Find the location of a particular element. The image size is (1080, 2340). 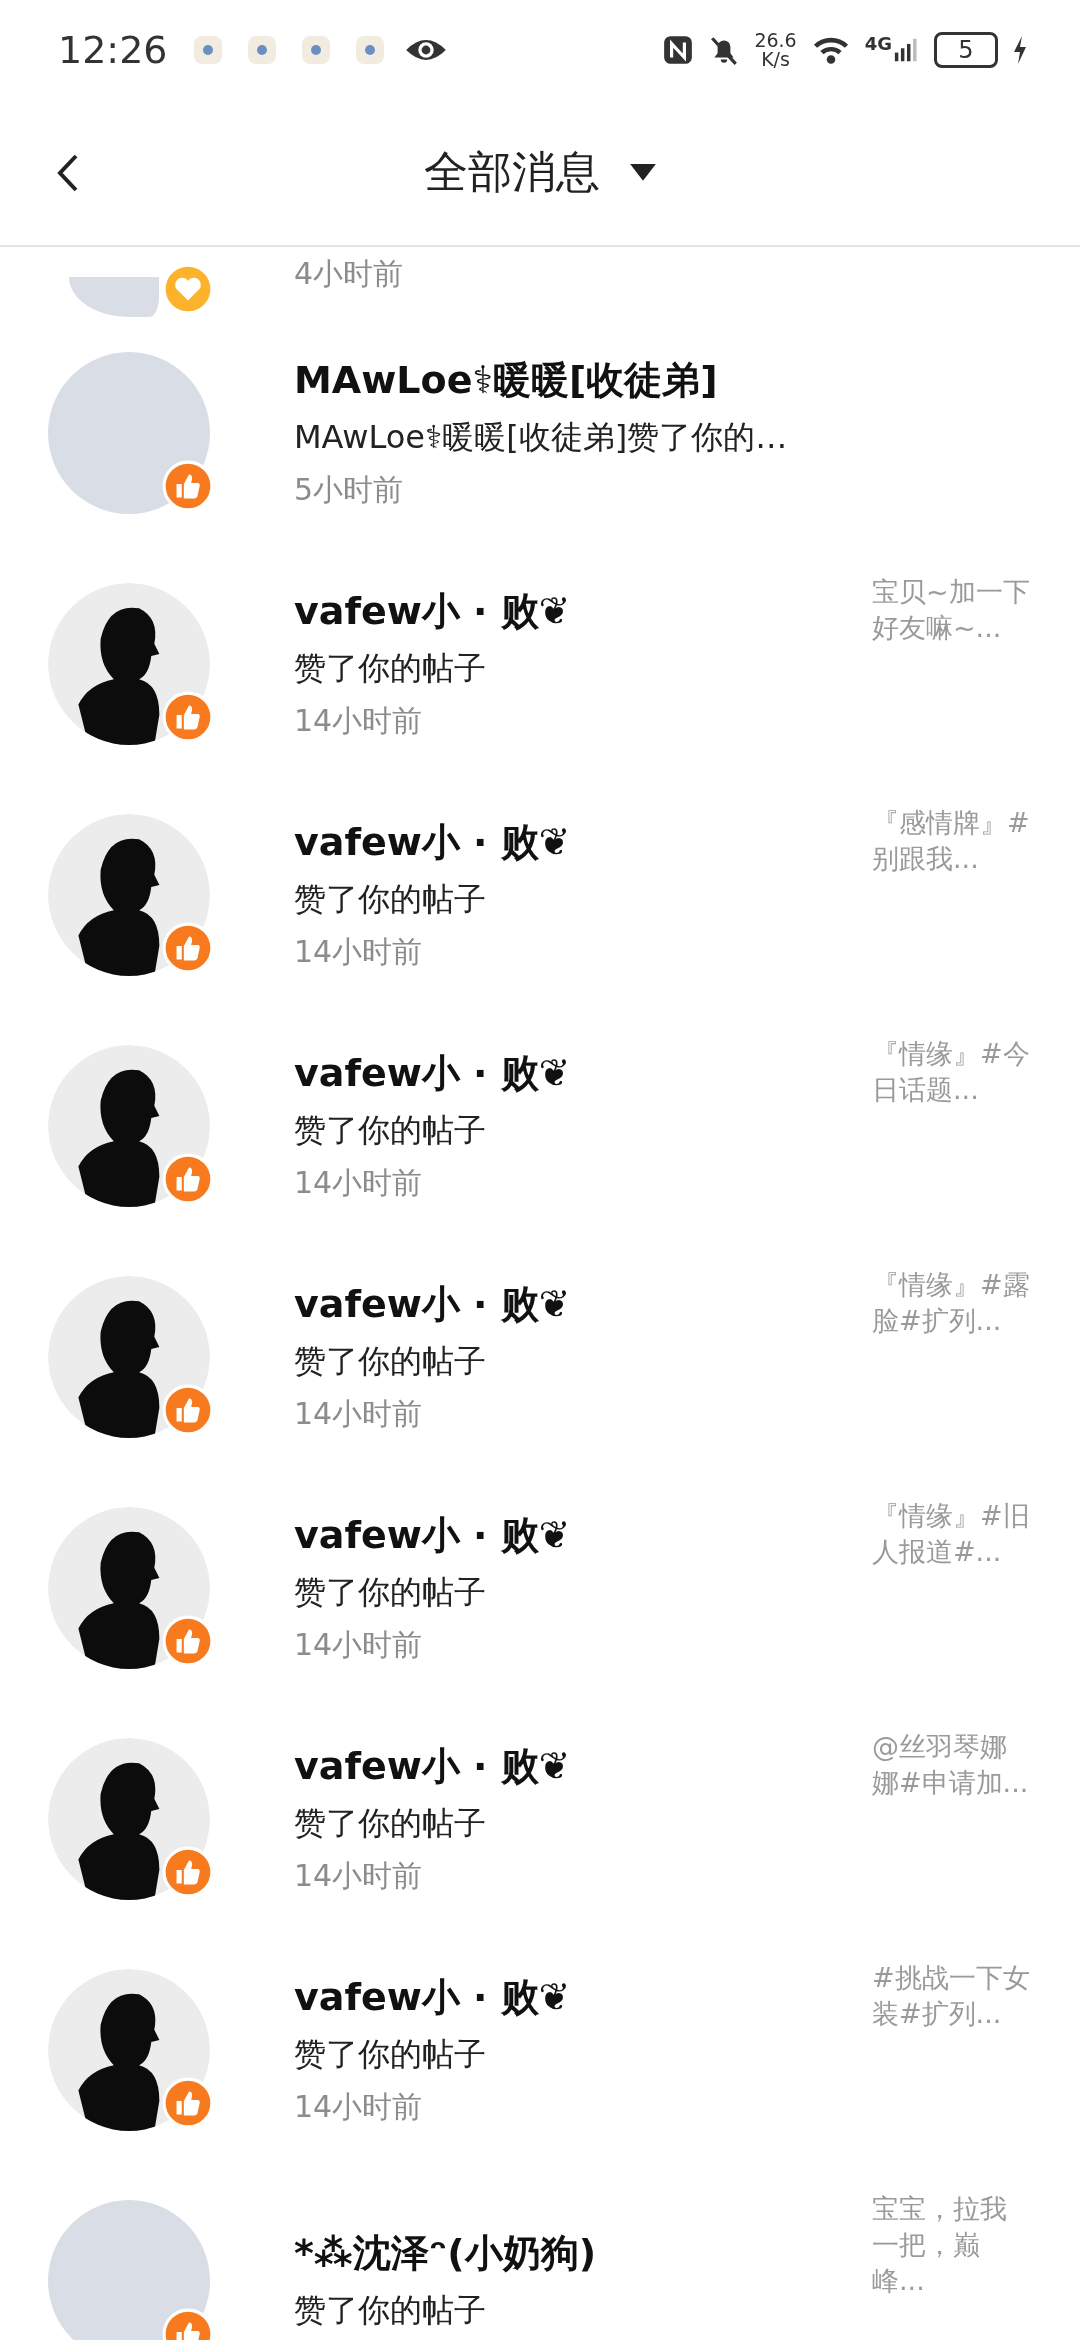

network-speed: 26.6 K/s is located at coordinates (775, 50).